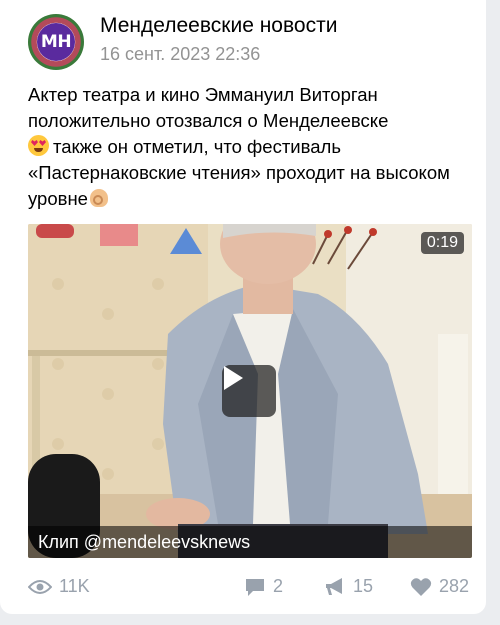  I want to click on avatar-logo-text: МН, so click(56, 42).